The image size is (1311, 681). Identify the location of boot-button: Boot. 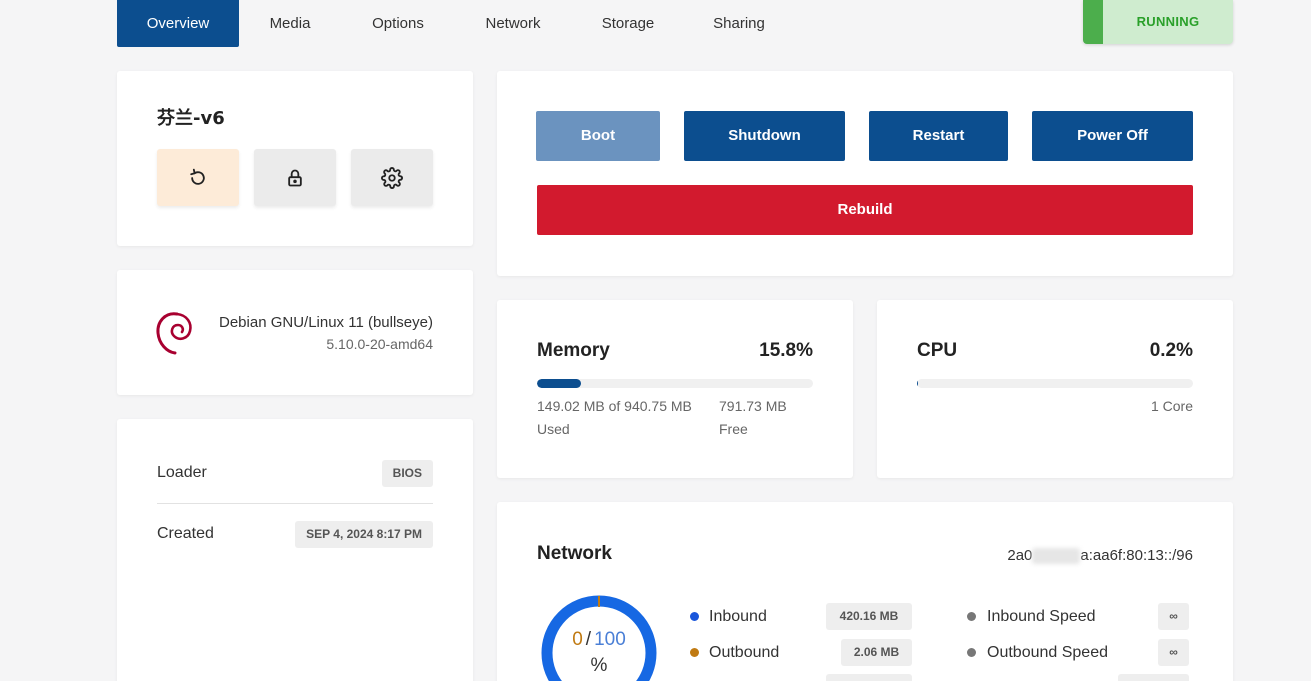
(598, 136).